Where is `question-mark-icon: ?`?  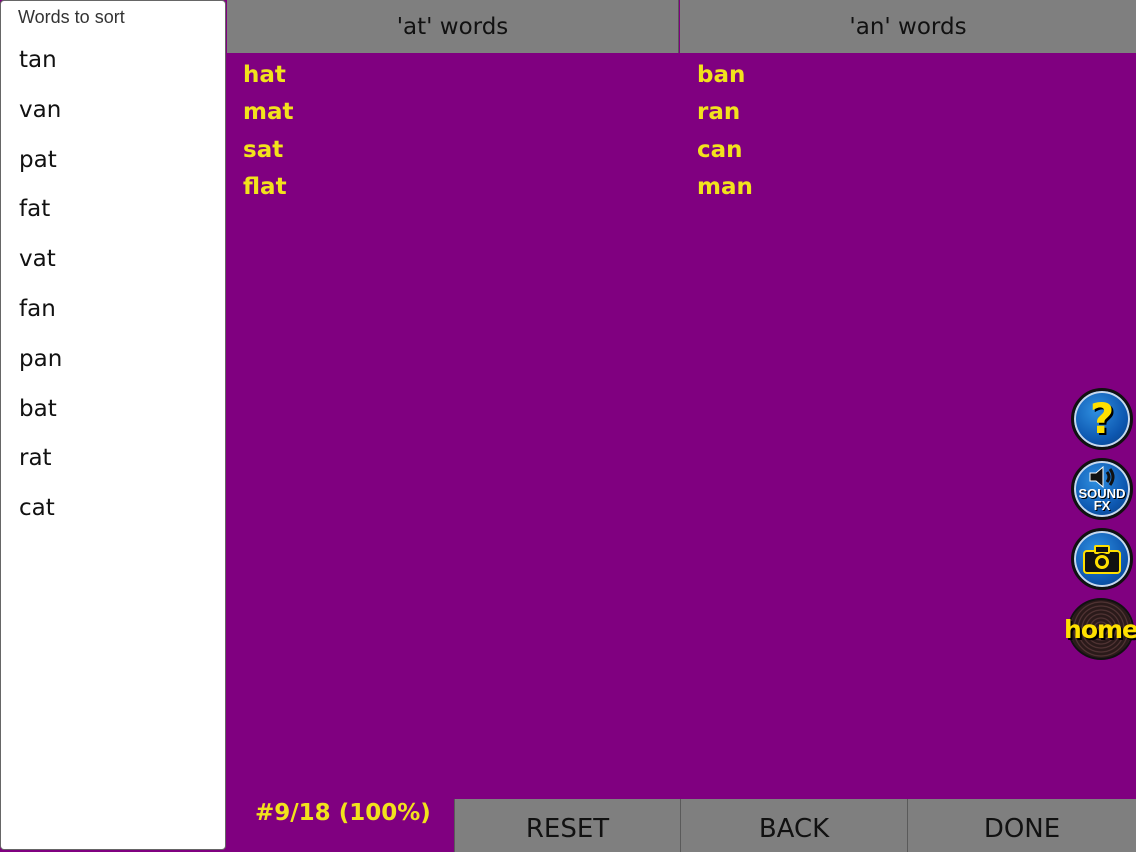
question-mark-icon: ? is located at coordinates (1102, 418).